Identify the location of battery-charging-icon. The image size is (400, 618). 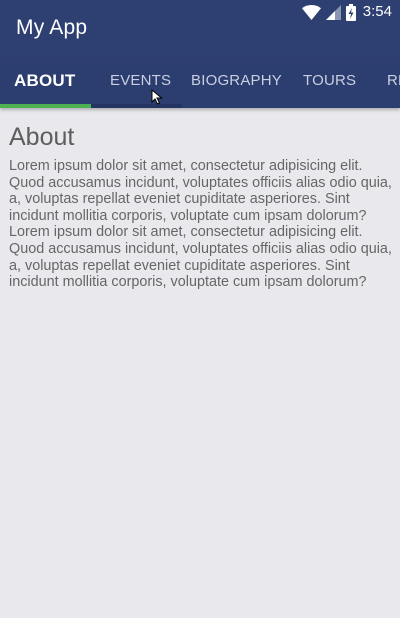
(350, 12).